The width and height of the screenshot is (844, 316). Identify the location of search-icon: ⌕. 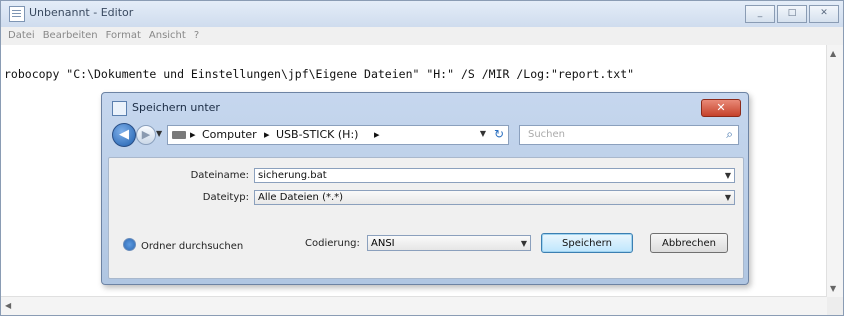
(729, 134).